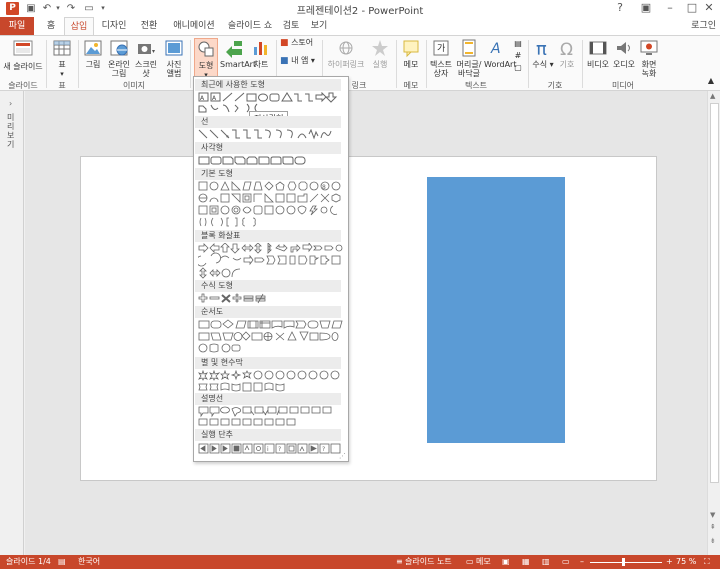 This screenshot has height=569, width=720. What do you see at coordinates (62, 58) in the screenshot?
I see `table-button: 표 ▾` at bounding box center [62, 58].